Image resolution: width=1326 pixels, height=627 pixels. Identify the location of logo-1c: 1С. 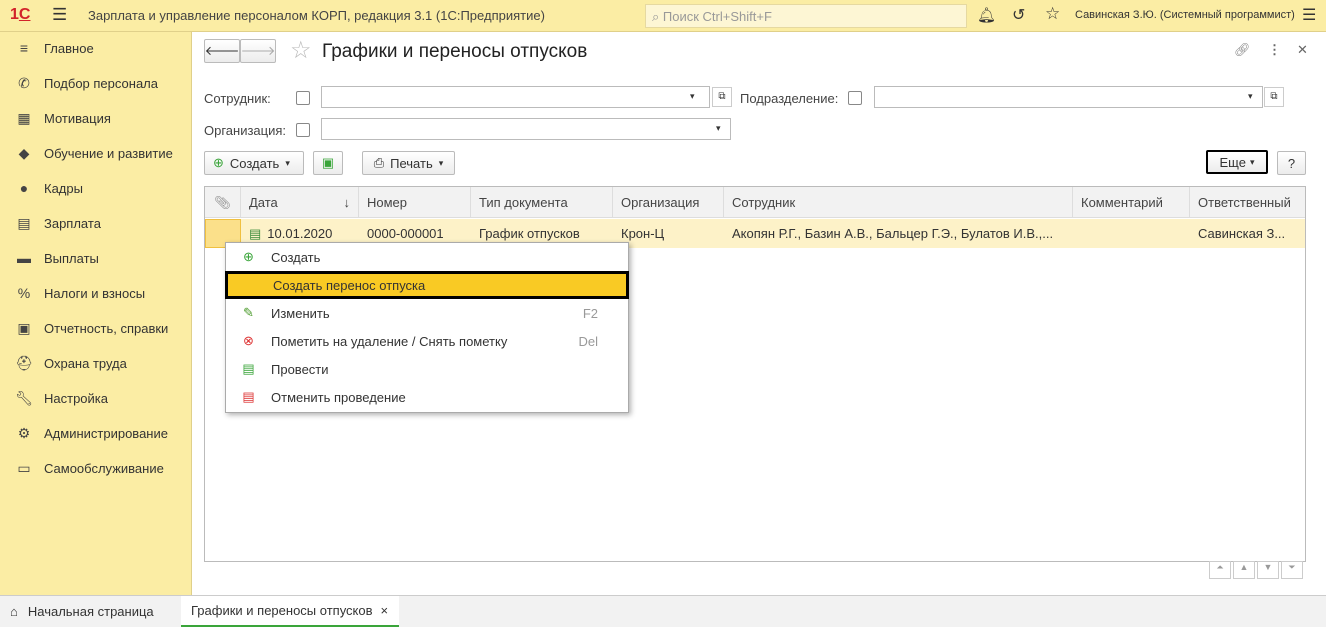
(20, 14).